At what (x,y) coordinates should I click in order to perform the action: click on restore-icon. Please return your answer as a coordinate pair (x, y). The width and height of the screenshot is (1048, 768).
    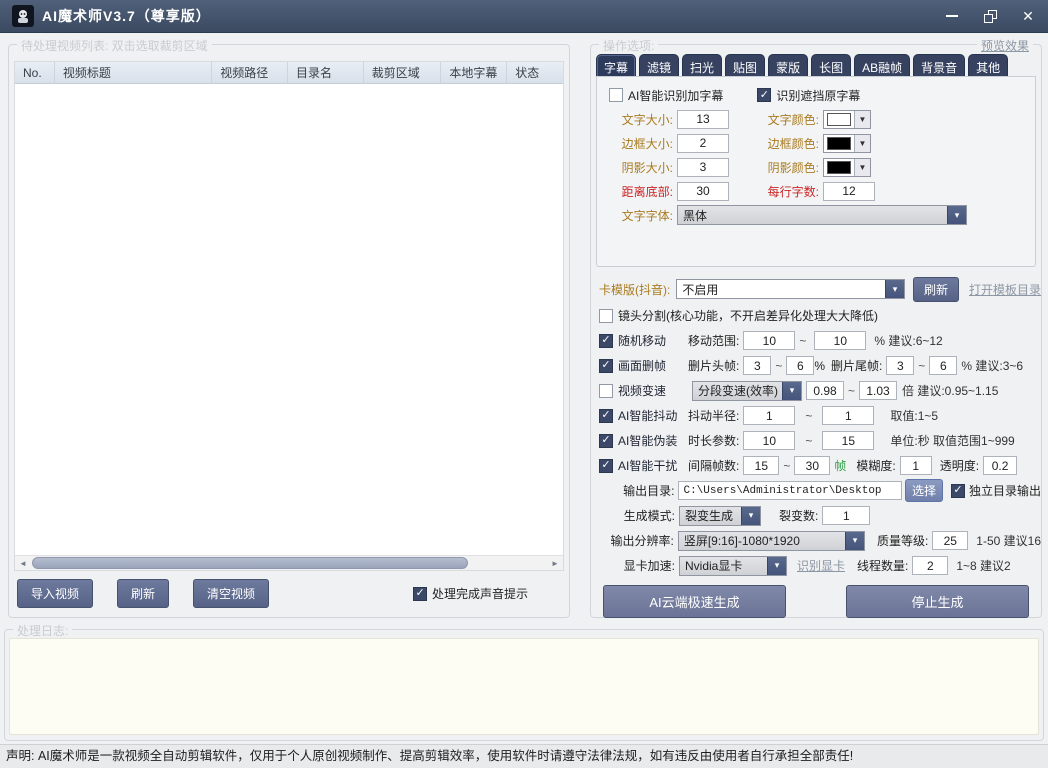
    Looking at the image, I should click on (990, 16).